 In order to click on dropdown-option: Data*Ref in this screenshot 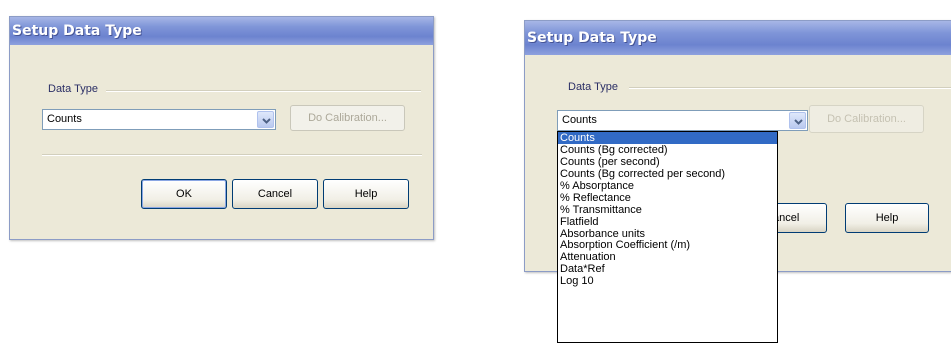, I will do `click(667, 269)`.